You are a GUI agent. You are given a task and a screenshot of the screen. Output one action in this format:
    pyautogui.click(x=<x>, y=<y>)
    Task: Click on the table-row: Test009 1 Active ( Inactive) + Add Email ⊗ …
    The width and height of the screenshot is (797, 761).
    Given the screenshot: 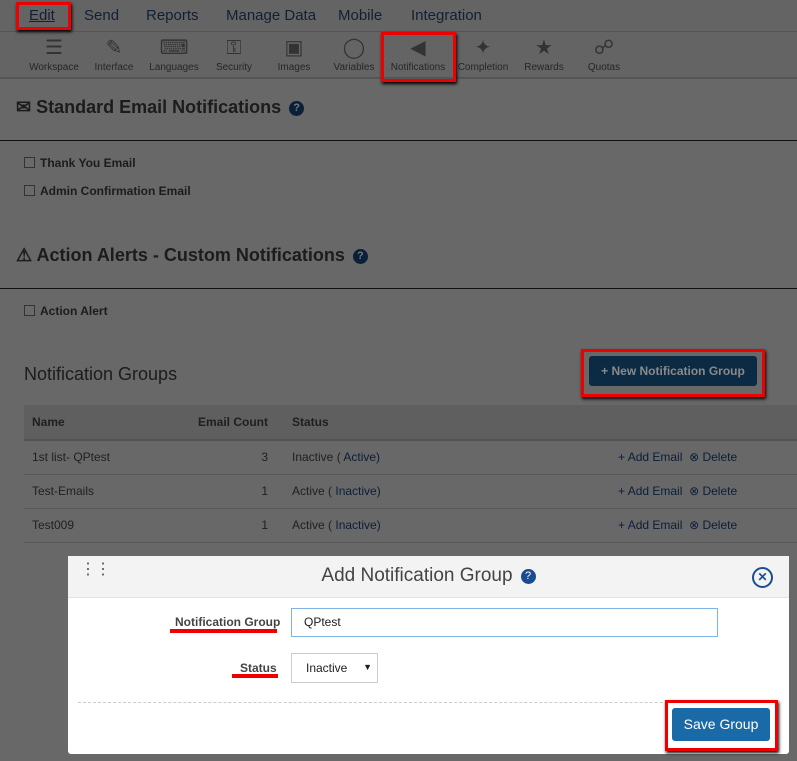 What is the action you would take?
    pyautogui.click(x=410, y=525)
    